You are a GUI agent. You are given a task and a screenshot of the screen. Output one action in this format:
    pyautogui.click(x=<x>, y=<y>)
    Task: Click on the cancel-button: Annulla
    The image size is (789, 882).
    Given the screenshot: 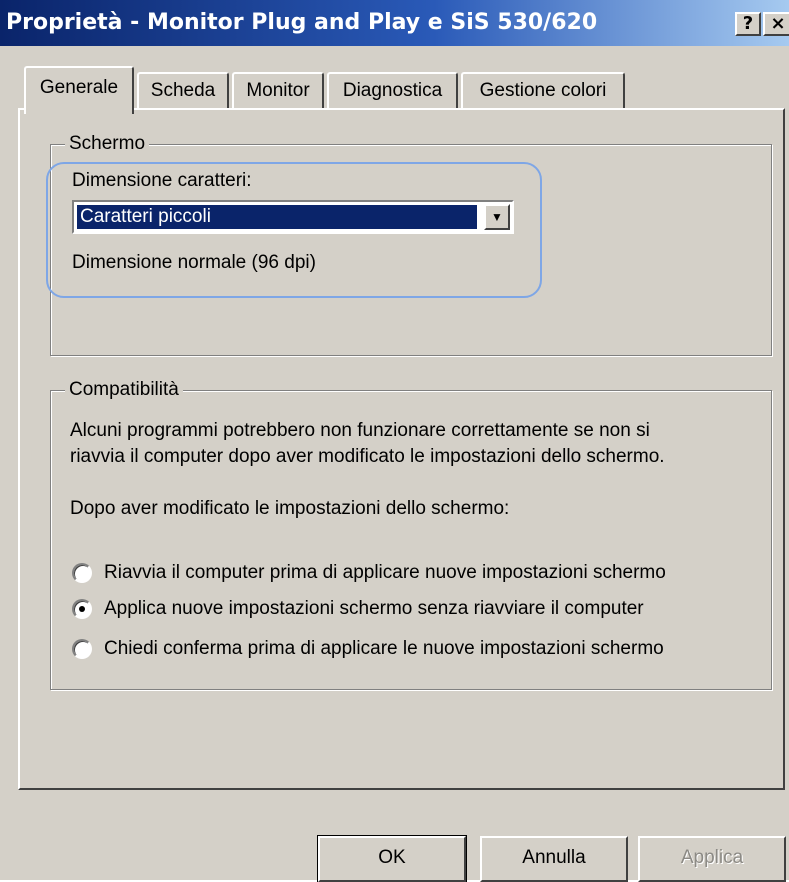 What is the action you would take?
    pyautogui.click(x=554, y=859)
    